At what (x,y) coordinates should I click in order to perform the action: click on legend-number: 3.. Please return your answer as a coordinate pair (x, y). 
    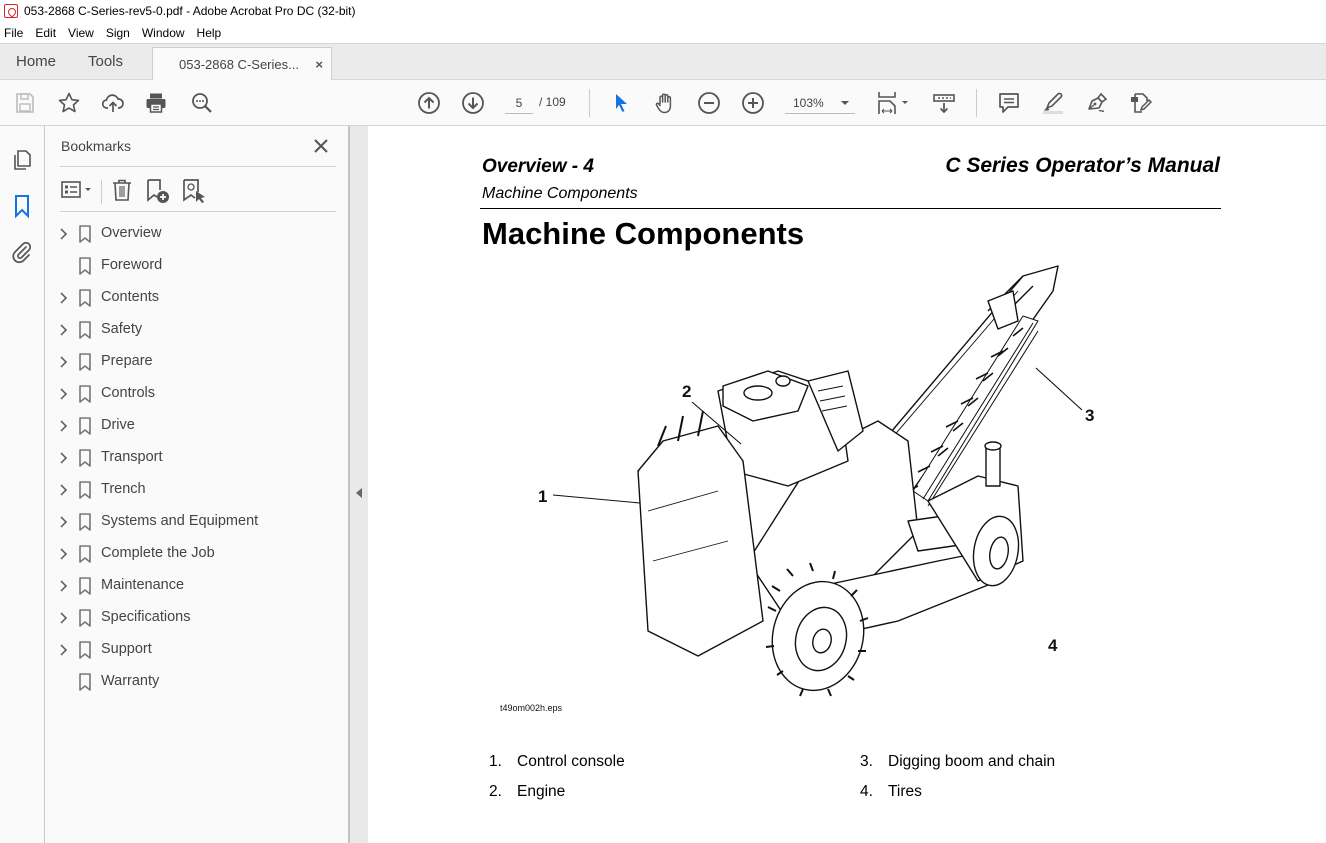
    Looking at the image, I should click on (866, 761).